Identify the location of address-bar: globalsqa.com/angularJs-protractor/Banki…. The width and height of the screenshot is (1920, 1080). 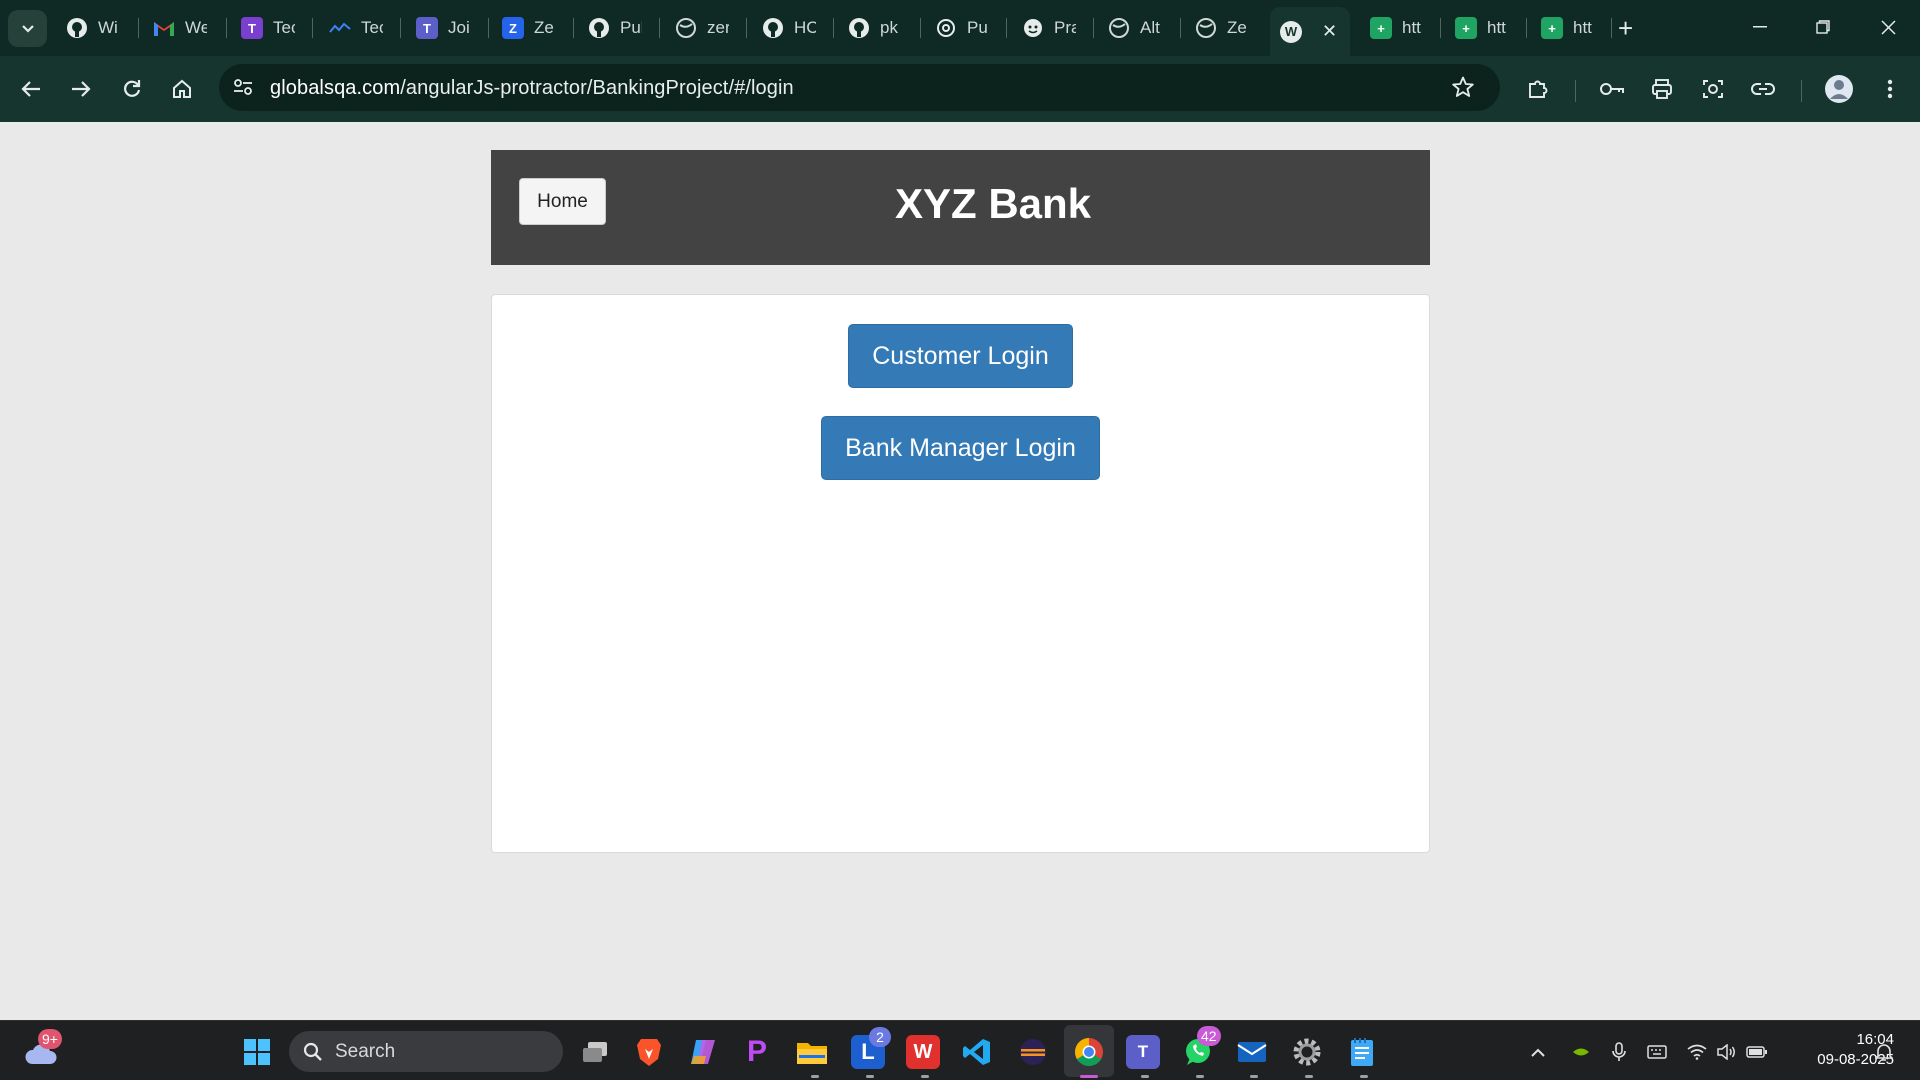
(859, 87).